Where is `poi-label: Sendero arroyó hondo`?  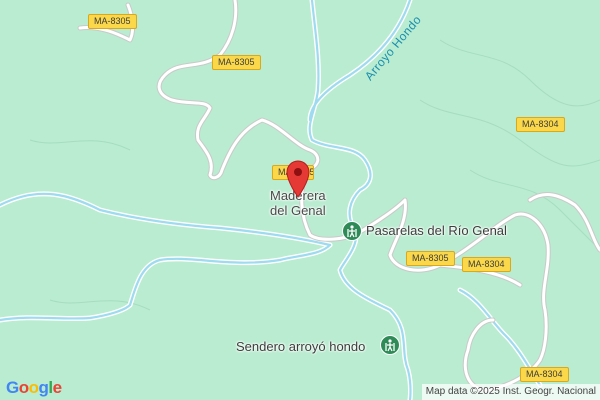 poi-label: Sendero arroyó hondo is located at coordinates (300, 346).